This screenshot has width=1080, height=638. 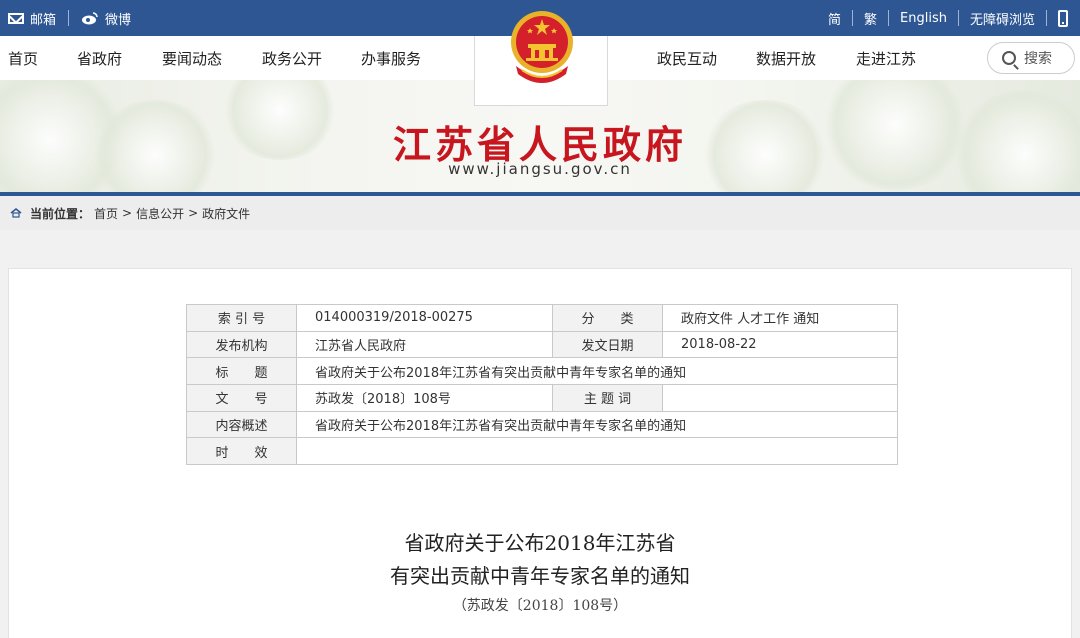 I want to click on nav-gov-affairs: 政务公开, so click(x=292, y=58).